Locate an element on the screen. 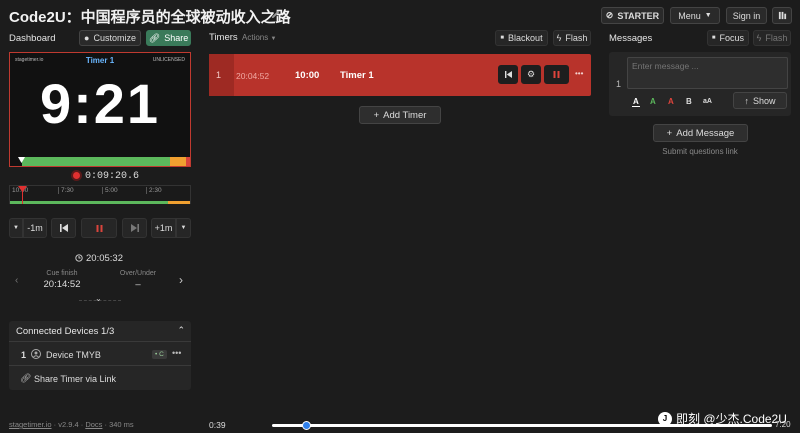 Image resolution: width=800 pixels, height=433 pixels. timer-index: 1 is located at coordinates (219, 75).